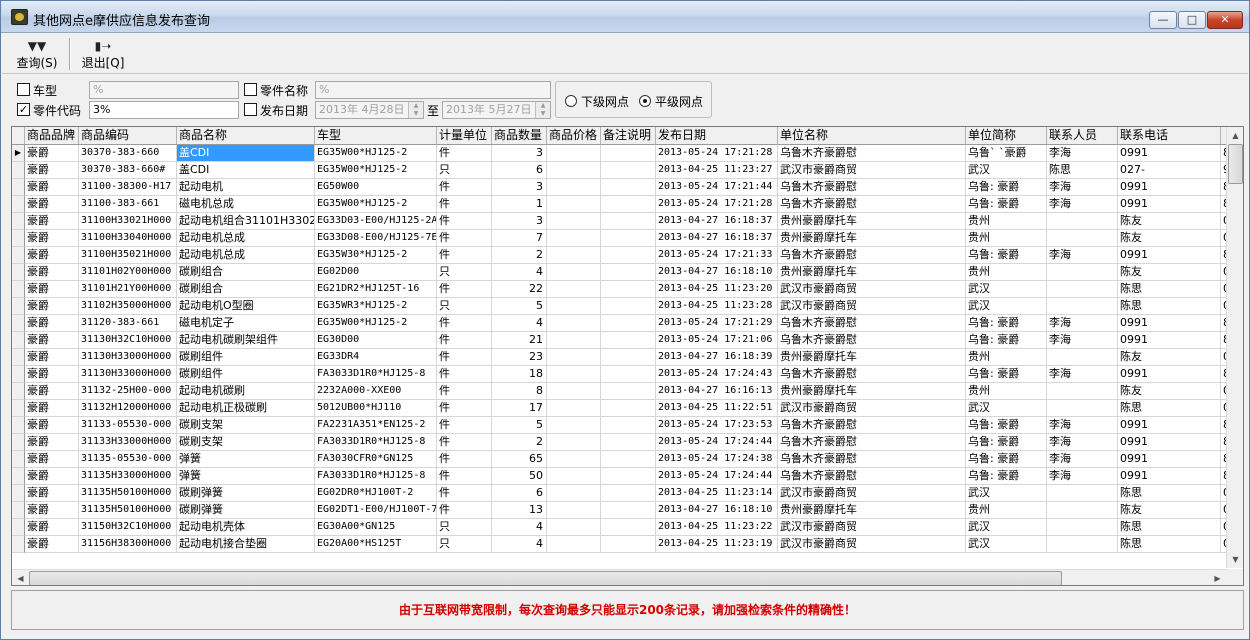 The width and height of the screenshot is (1250, 640). Describe the element at coordinates (1217, 577) in the screenshot. I see `scroll-right-icon: ▶` at that location.